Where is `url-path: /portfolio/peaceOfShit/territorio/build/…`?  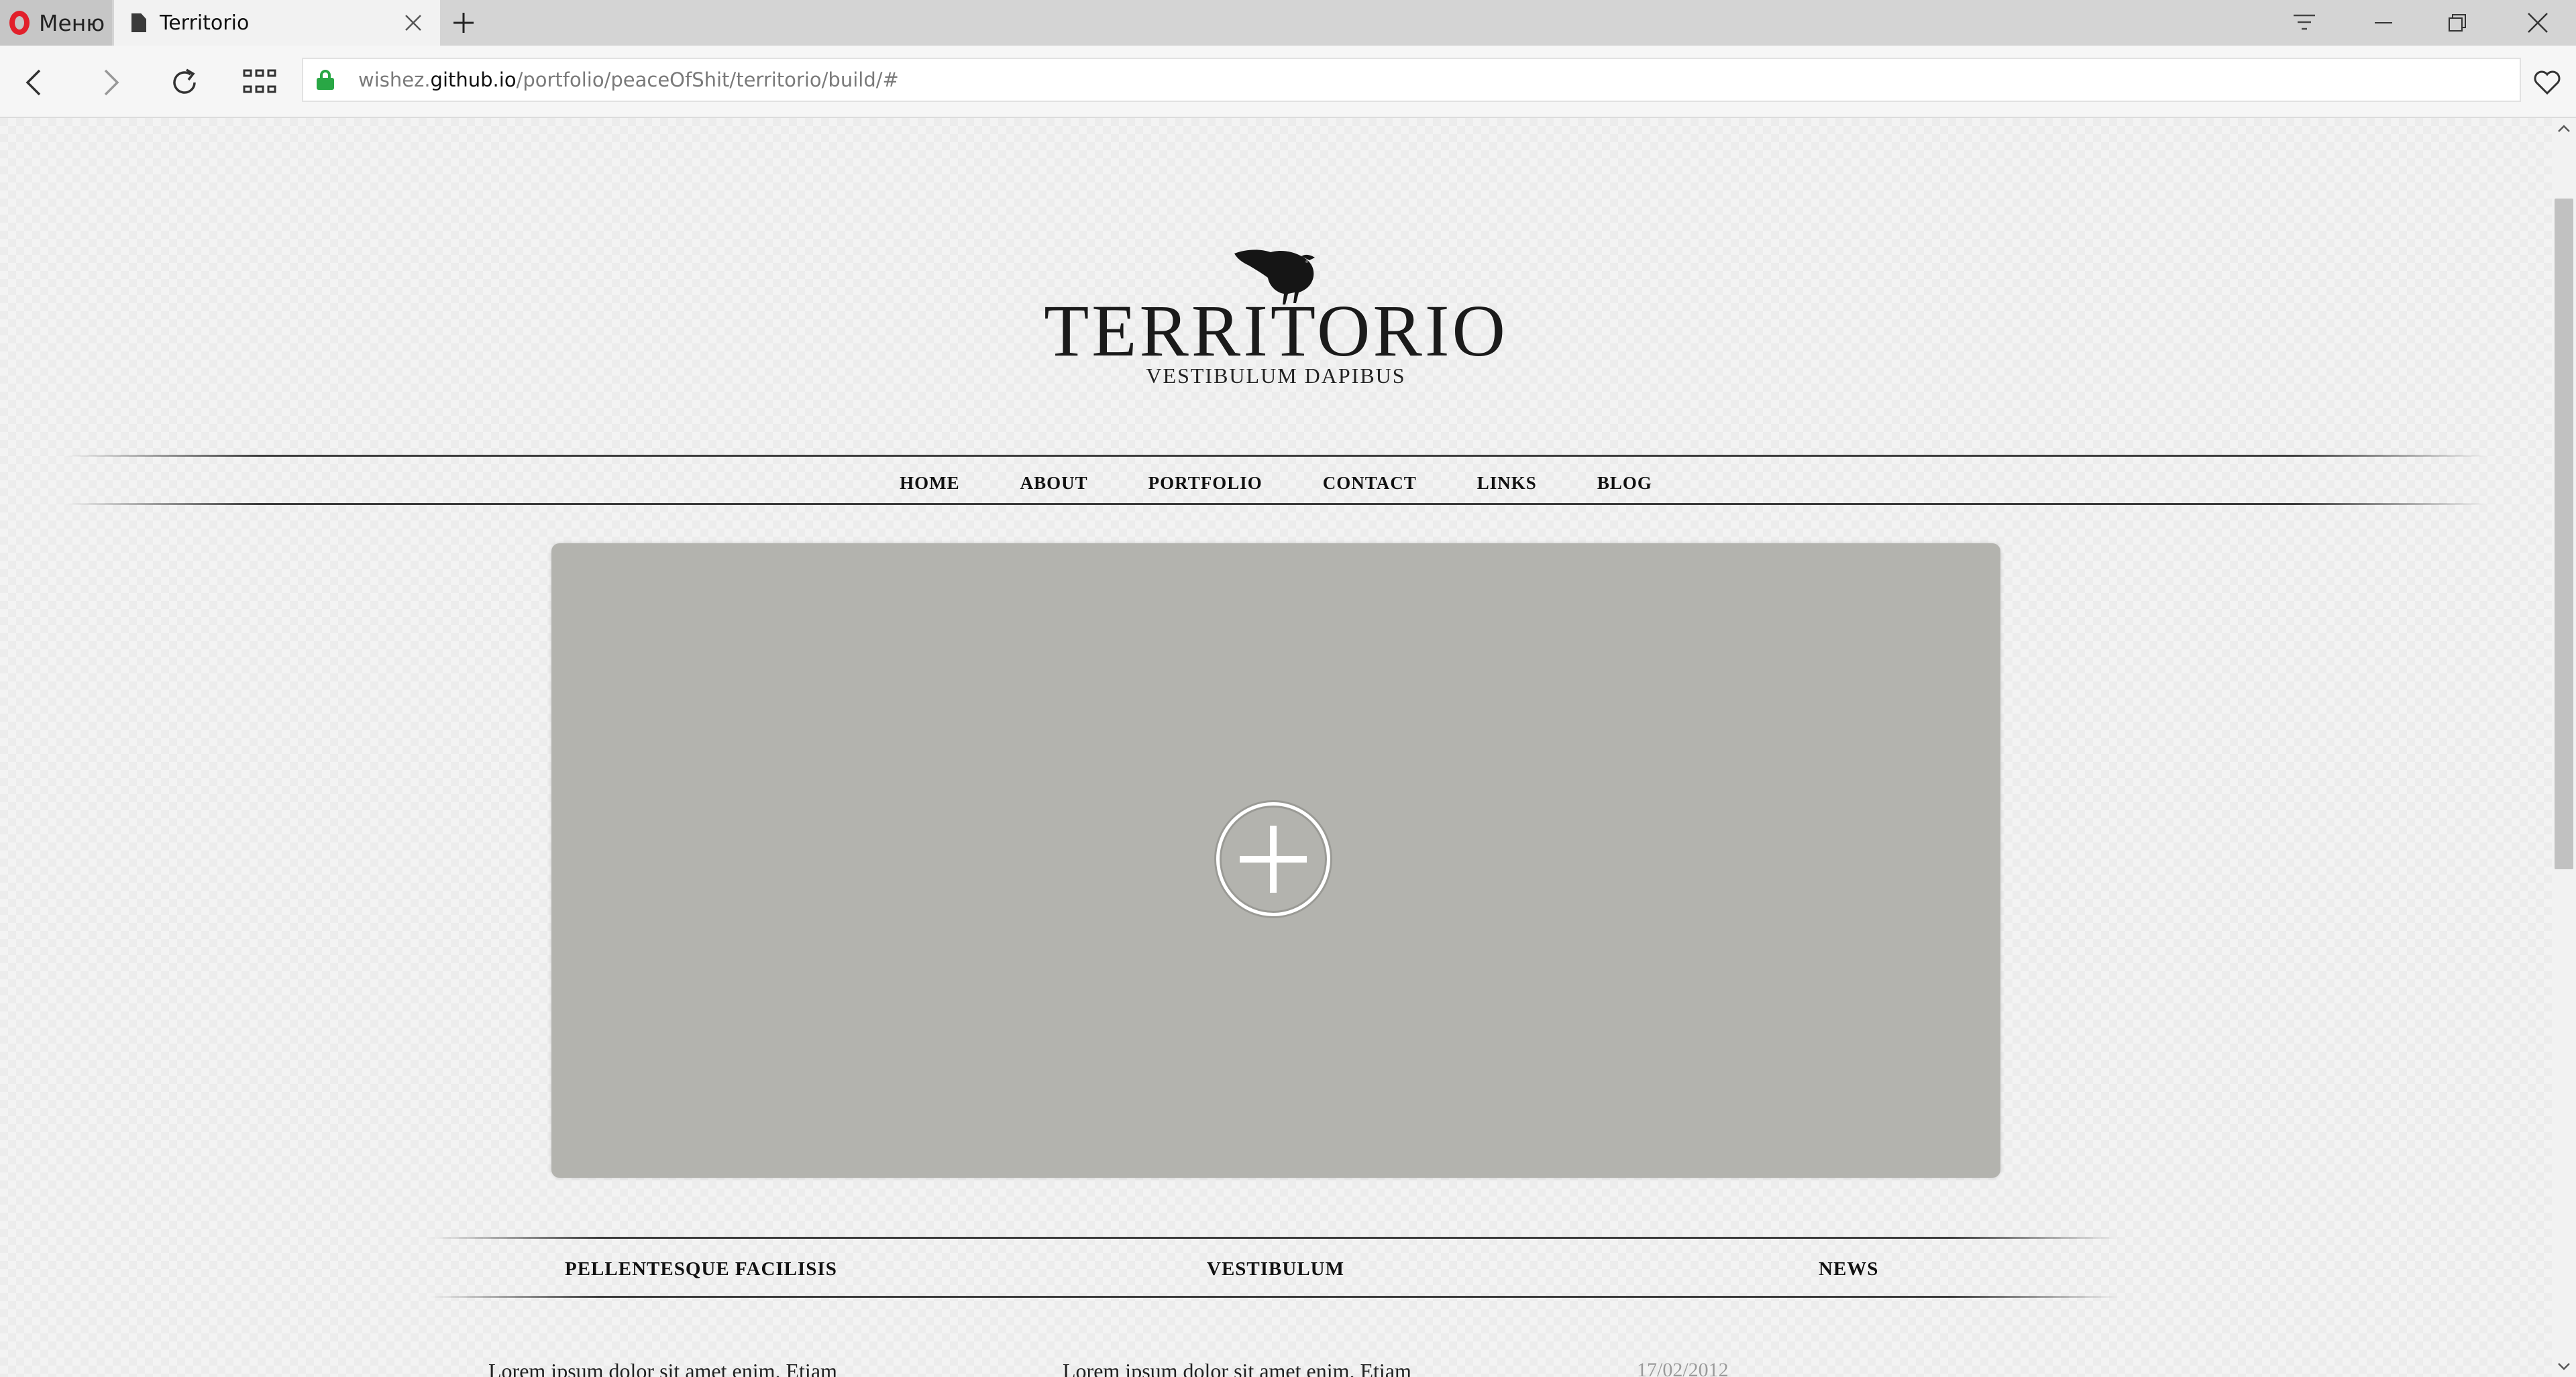 url-path: /portfolio/peaceOfShit/territorio/build/… is located at coordinates (707, 79).